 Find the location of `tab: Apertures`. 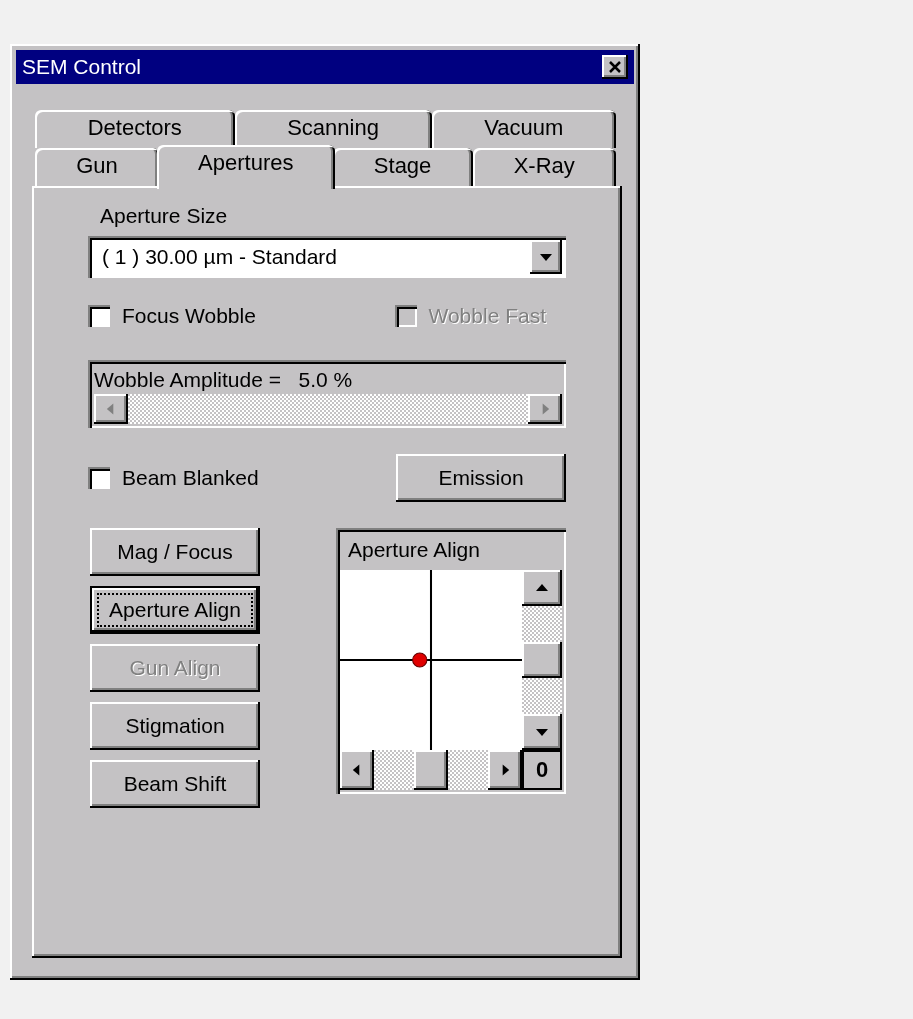

tab: Apertures is located at coordinates (245, 167).